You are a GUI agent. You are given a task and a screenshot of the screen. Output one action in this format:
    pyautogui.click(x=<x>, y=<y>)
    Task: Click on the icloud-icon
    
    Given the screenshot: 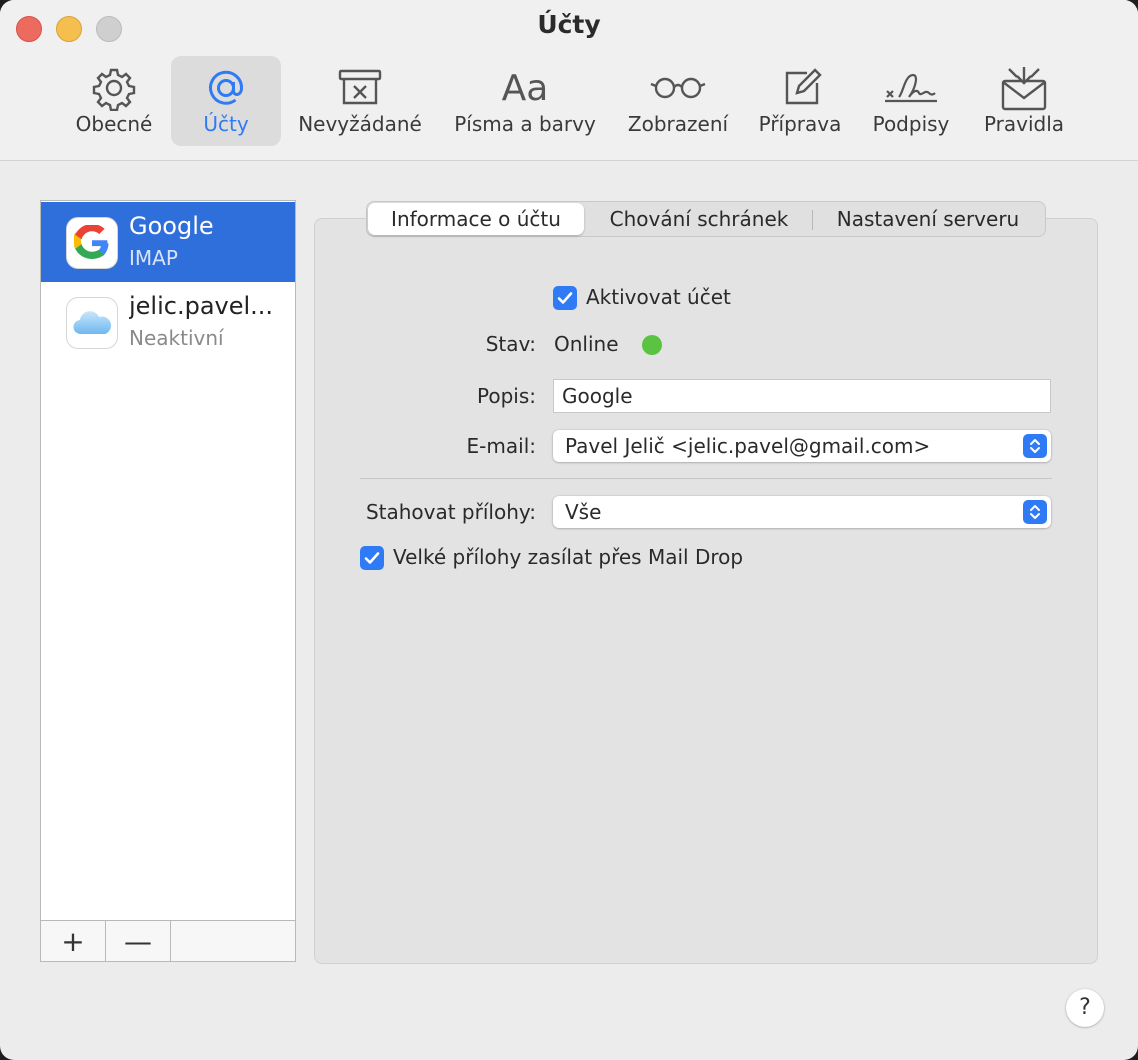 What is the action you would take?
    pyautogui.click(x=92, y=323)
    